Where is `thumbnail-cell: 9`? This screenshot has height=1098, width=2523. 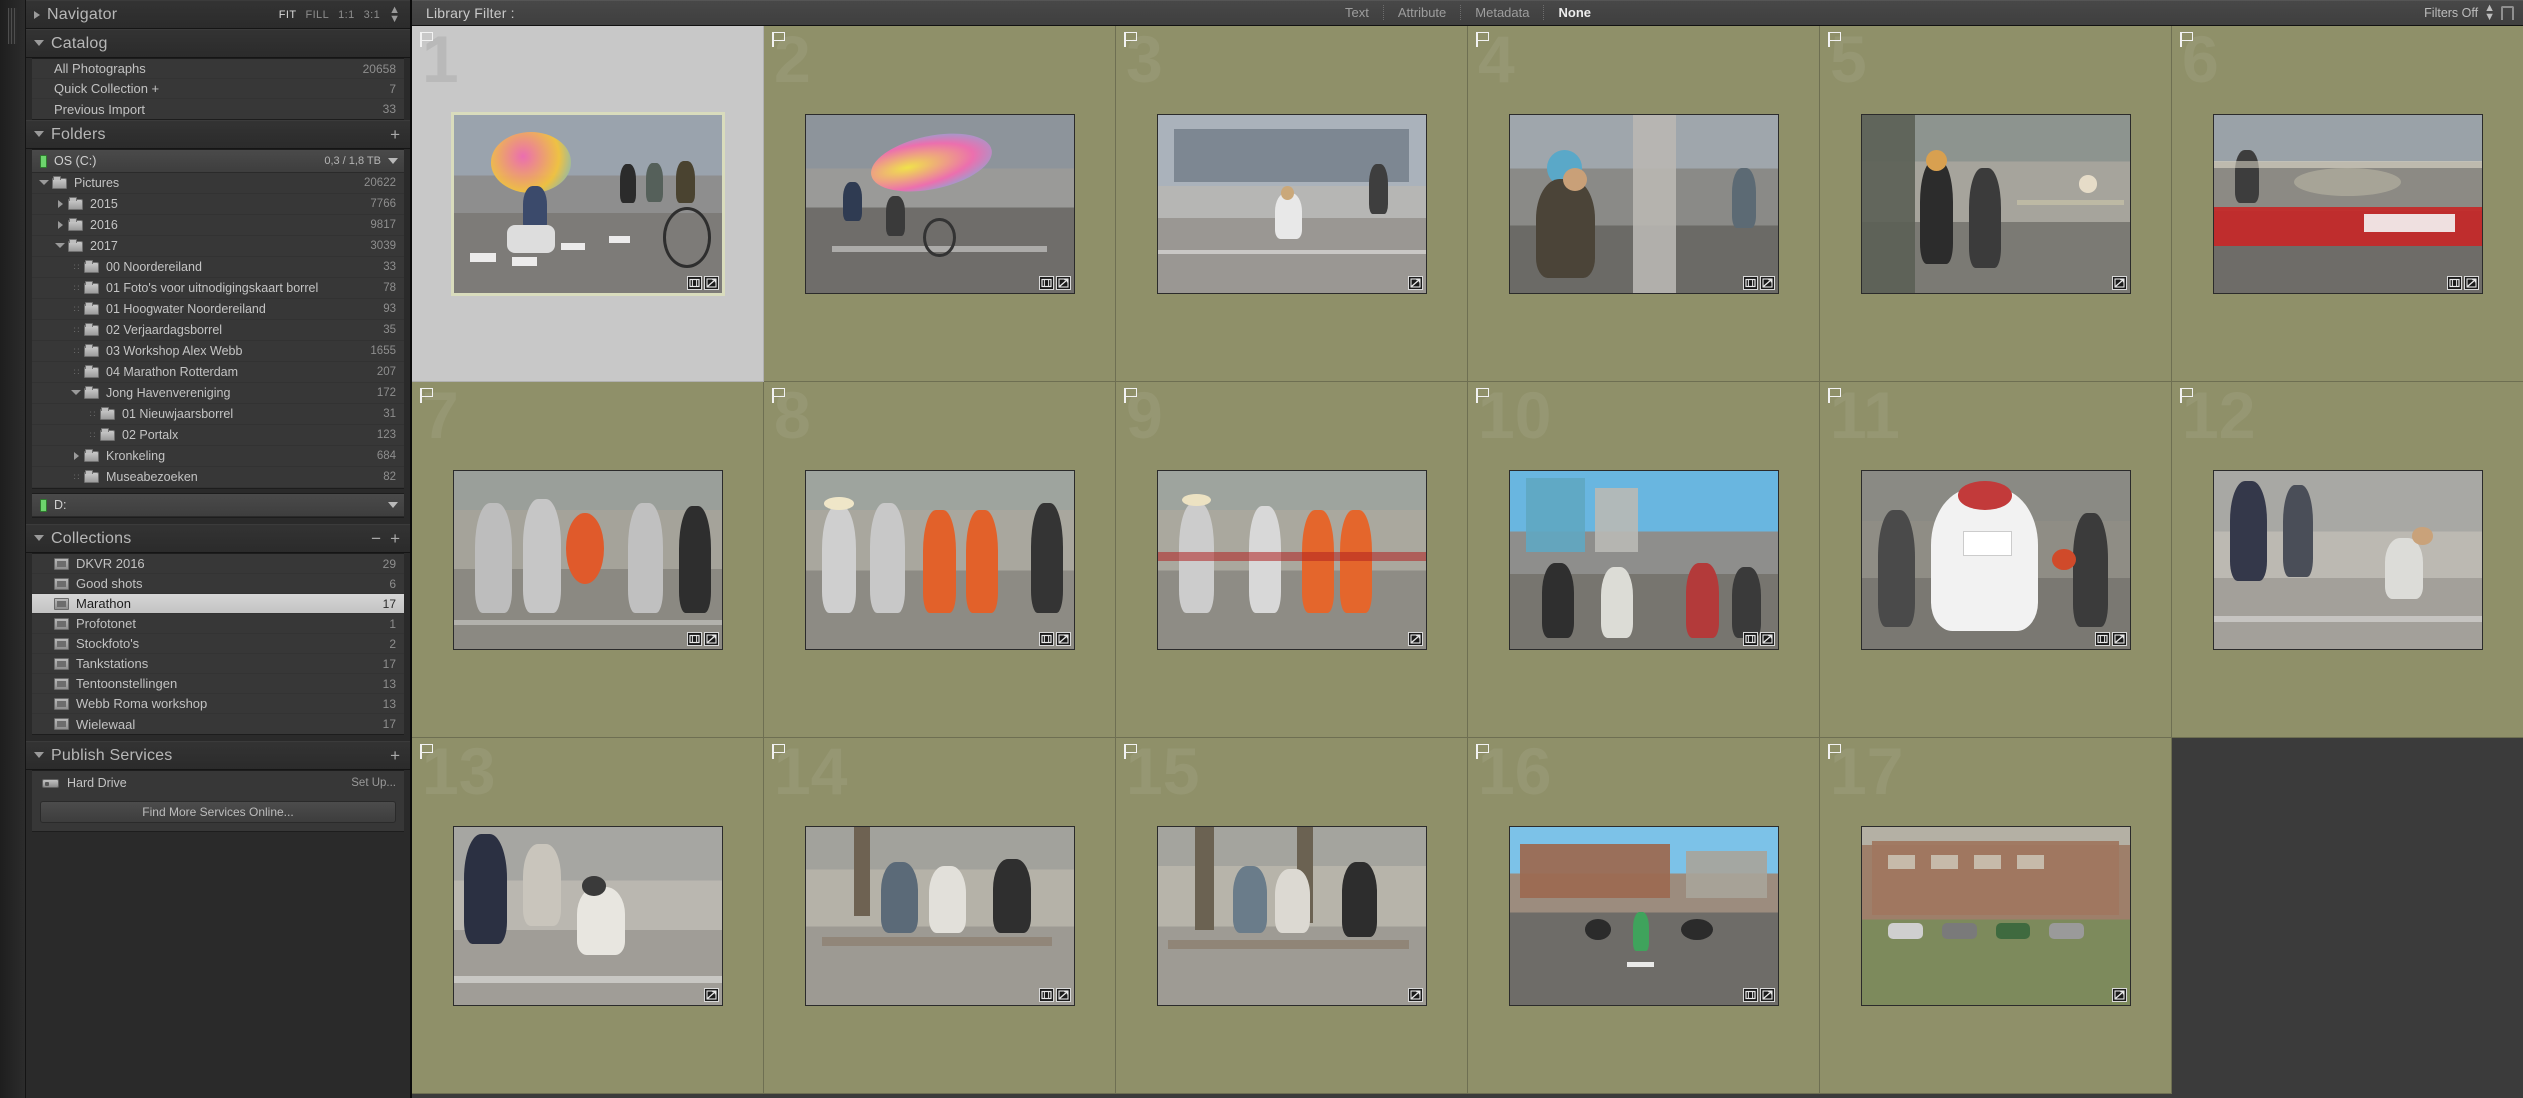
thumbnail-cell: 9 is located at coordinates (1292, 560).